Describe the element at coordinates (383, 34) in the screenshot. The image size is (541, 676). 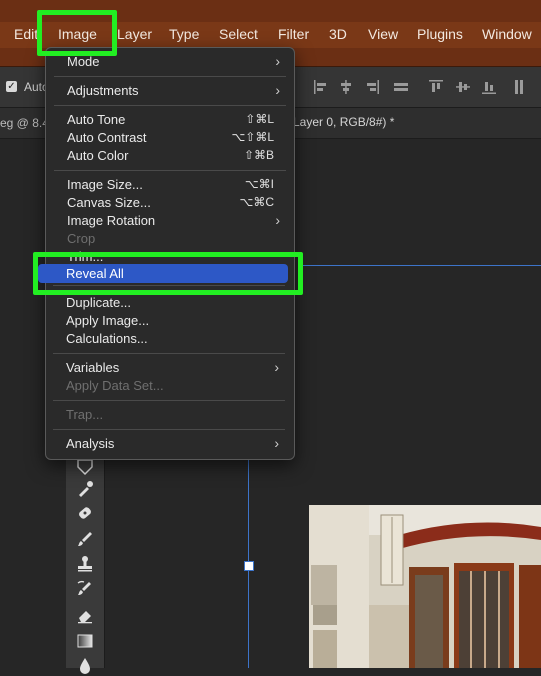
I see `menu-view: View` at that location.